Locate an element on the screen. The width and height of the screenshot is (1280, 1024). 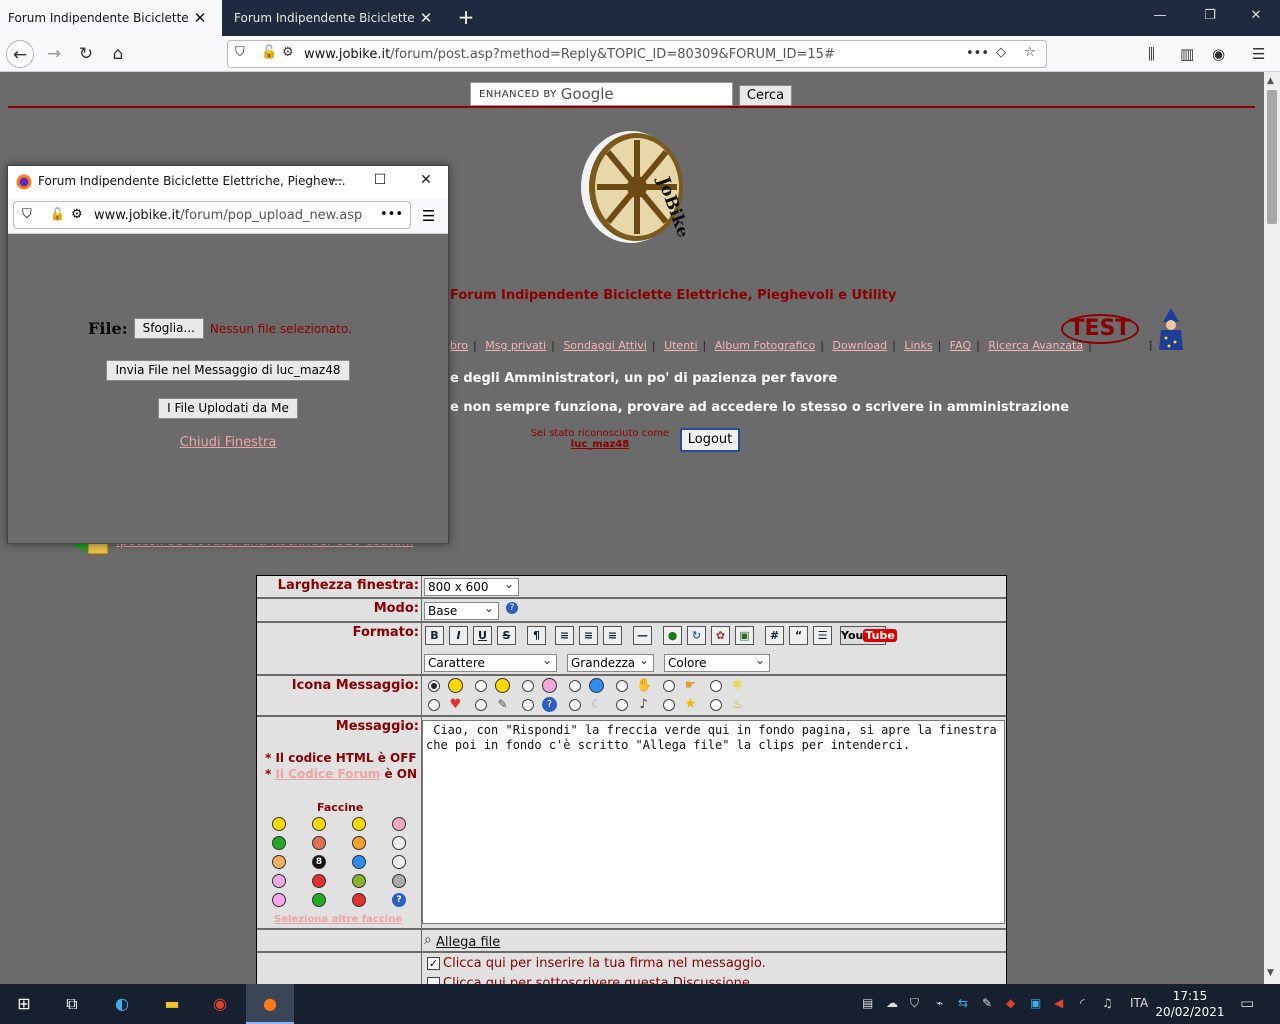
image-link-button: ✿ is located at coordinates (720, 635).